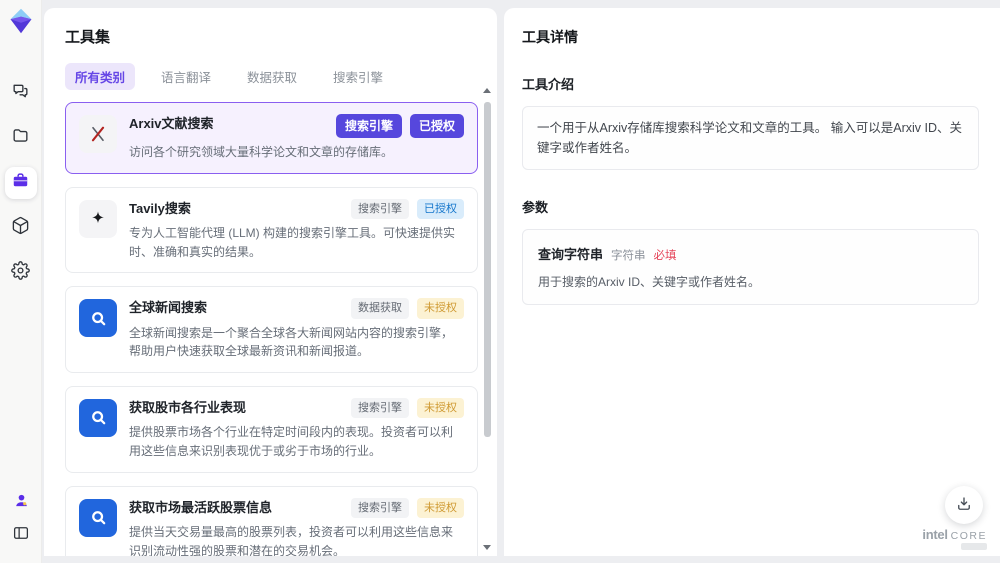  I want to click on tool-title: Arxiv文献搜索, so click(171, 123).